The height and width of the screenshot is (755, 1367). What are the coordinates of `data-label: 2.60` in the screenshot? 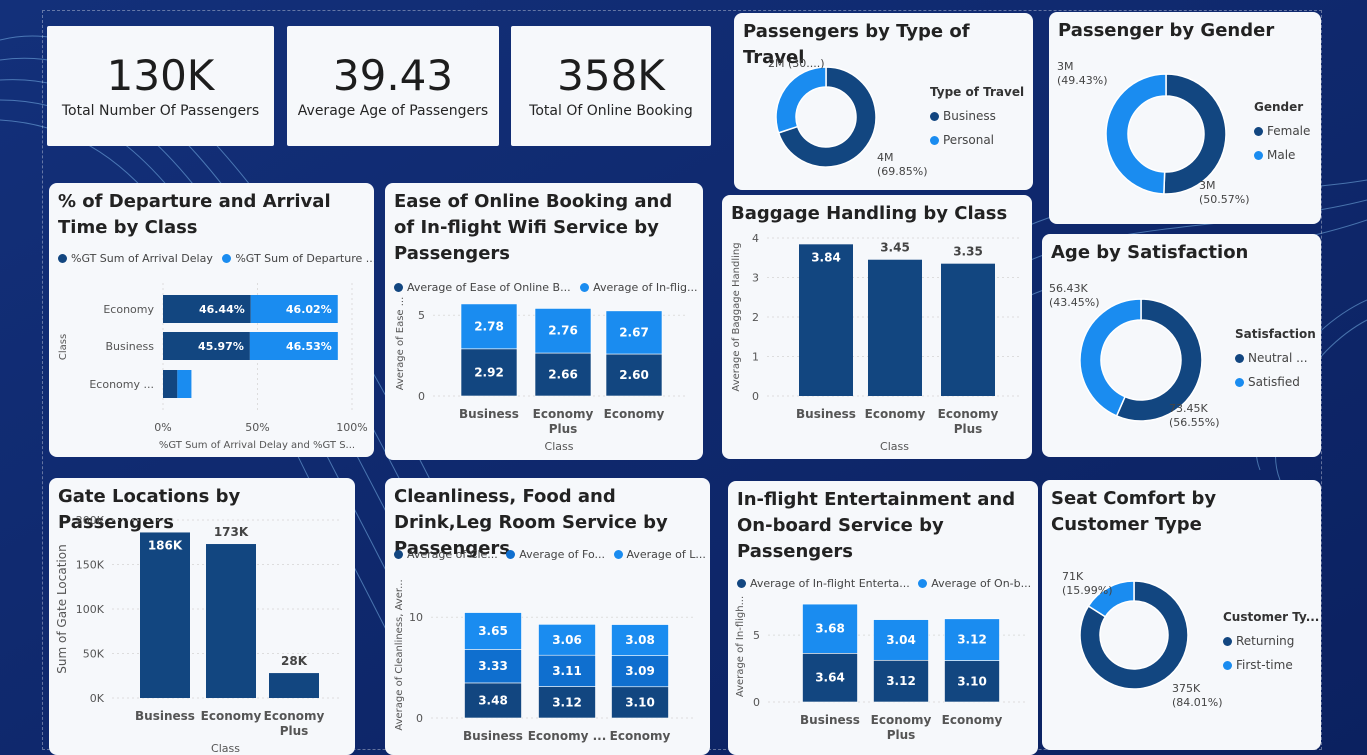 It's located at (634, 375).